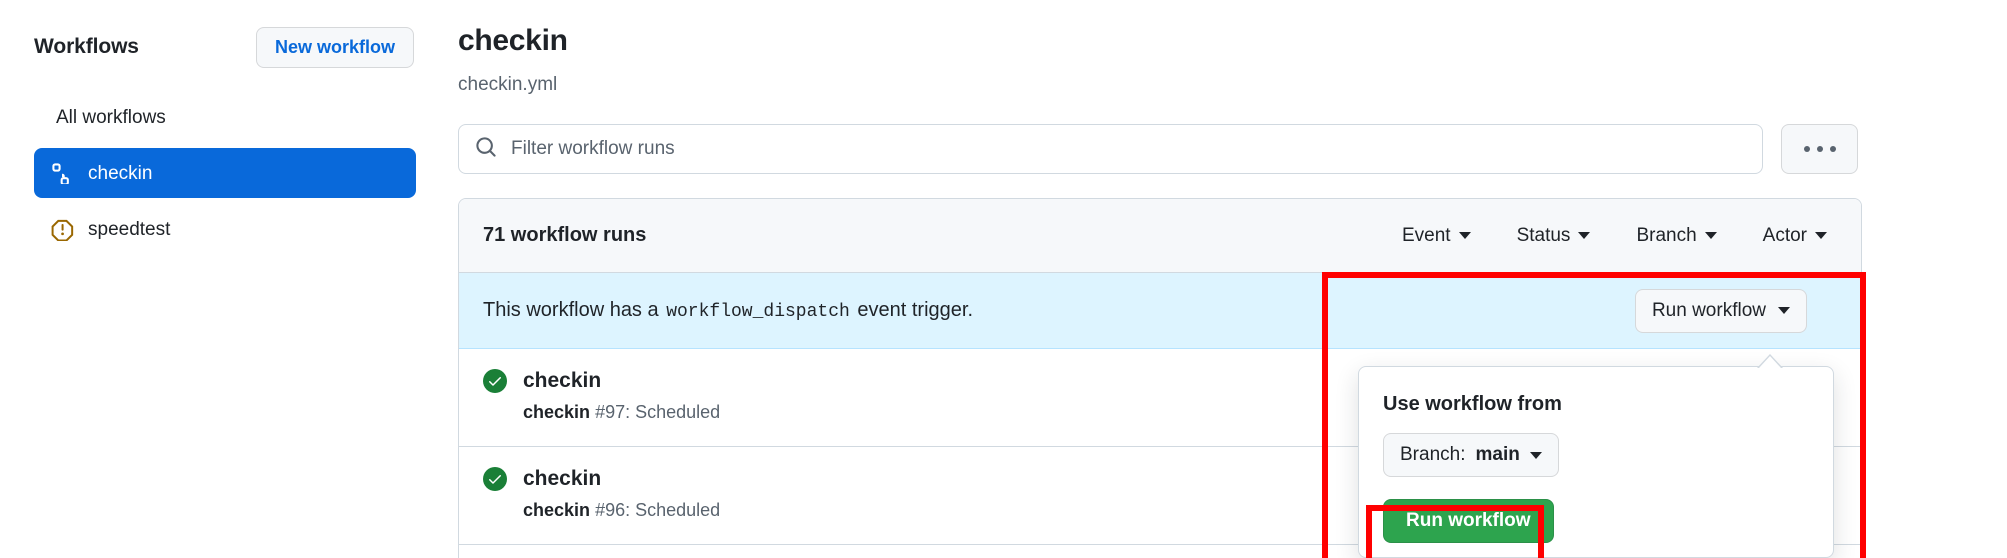  What do you see at coordinates (111, 117) in the screenshot?
I see `sidebar-item-label: All workflows` at bounding box center [111, 117].